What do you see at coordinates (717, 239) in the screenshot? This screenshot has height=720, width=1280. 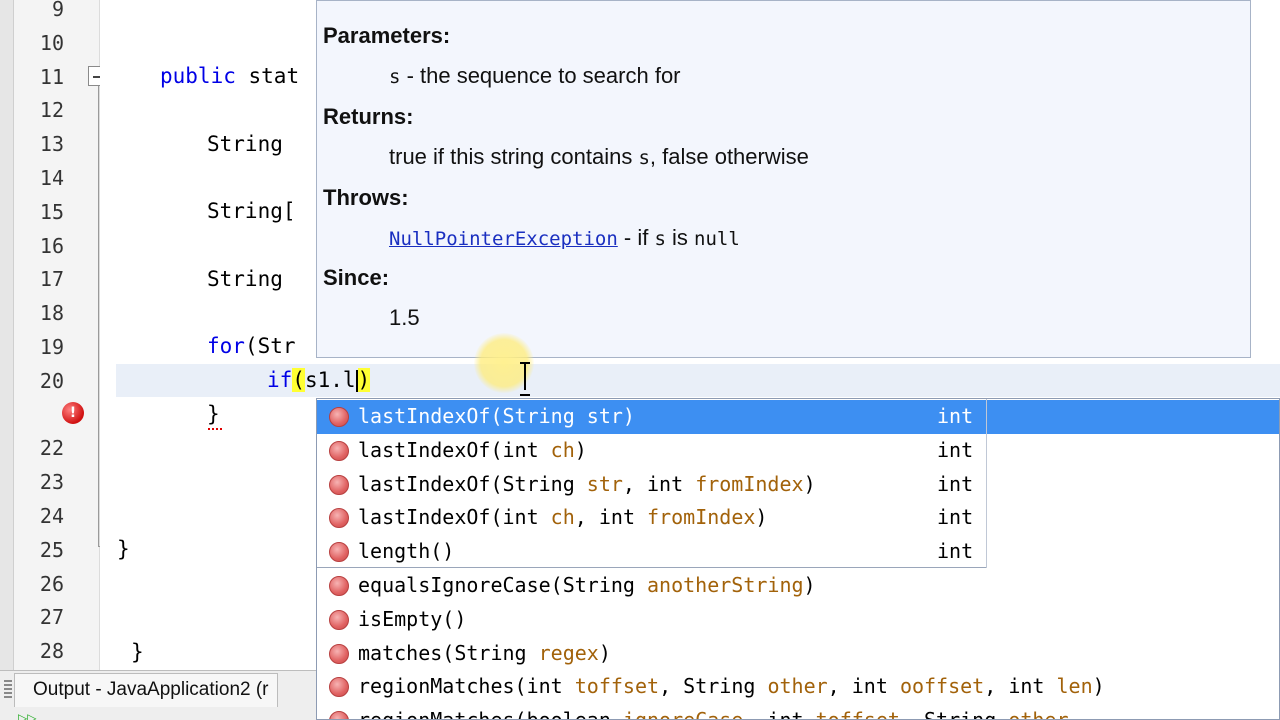 I see `throws-code-null: null` at bounding box center [717, 239].